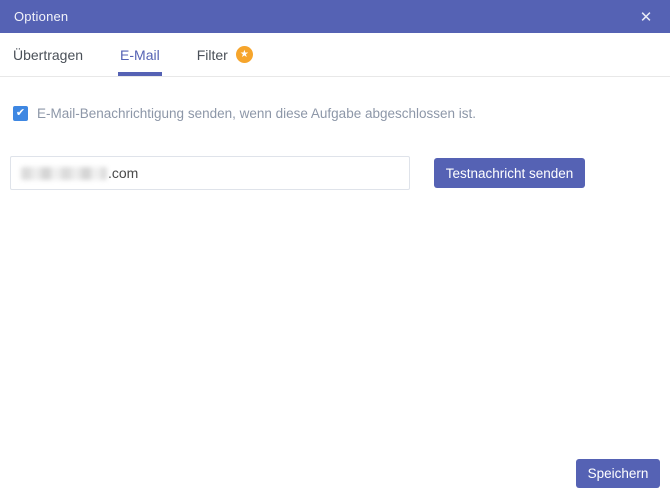 The width and height of the screenshot is (670, 503). Describe the element at coordinates (123, 173) in the screenshot. I see `email-visible-text: .com` at that location.